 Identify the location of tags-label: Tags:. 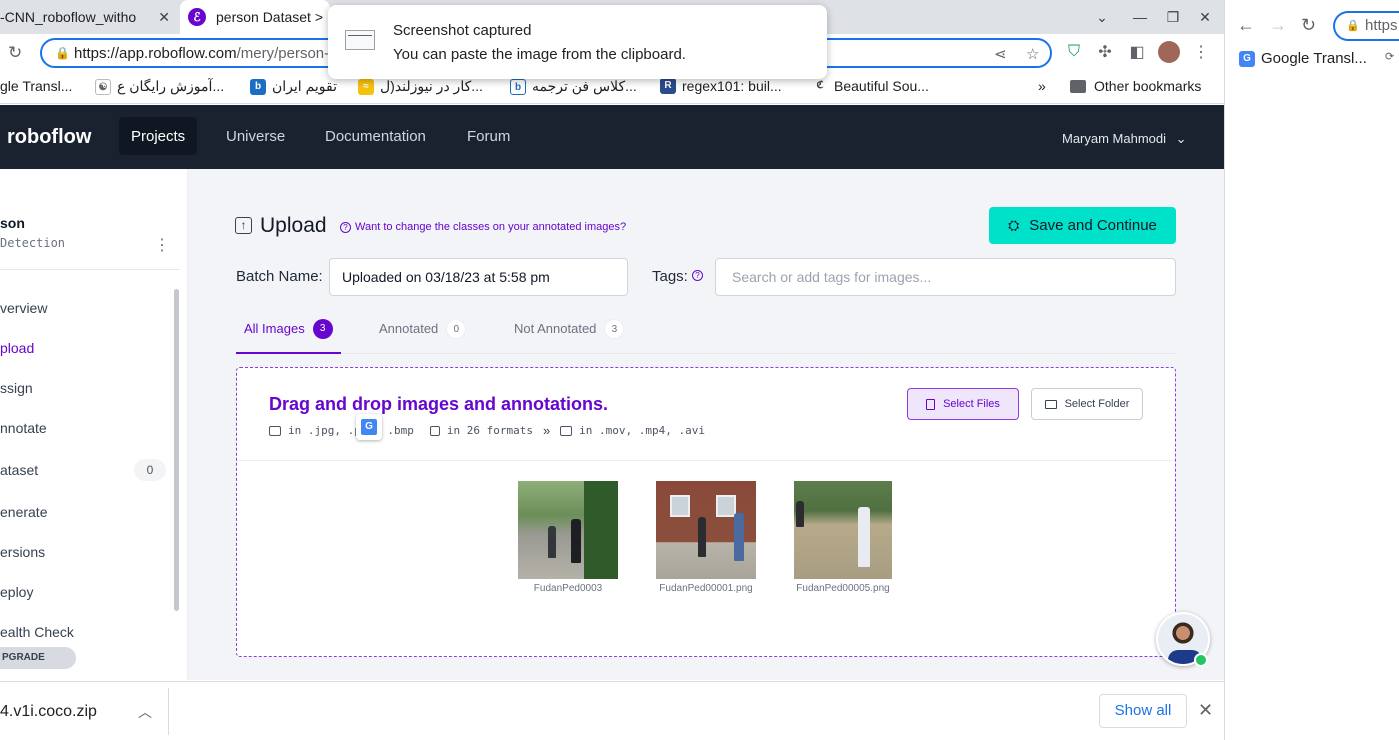
(670, 276).